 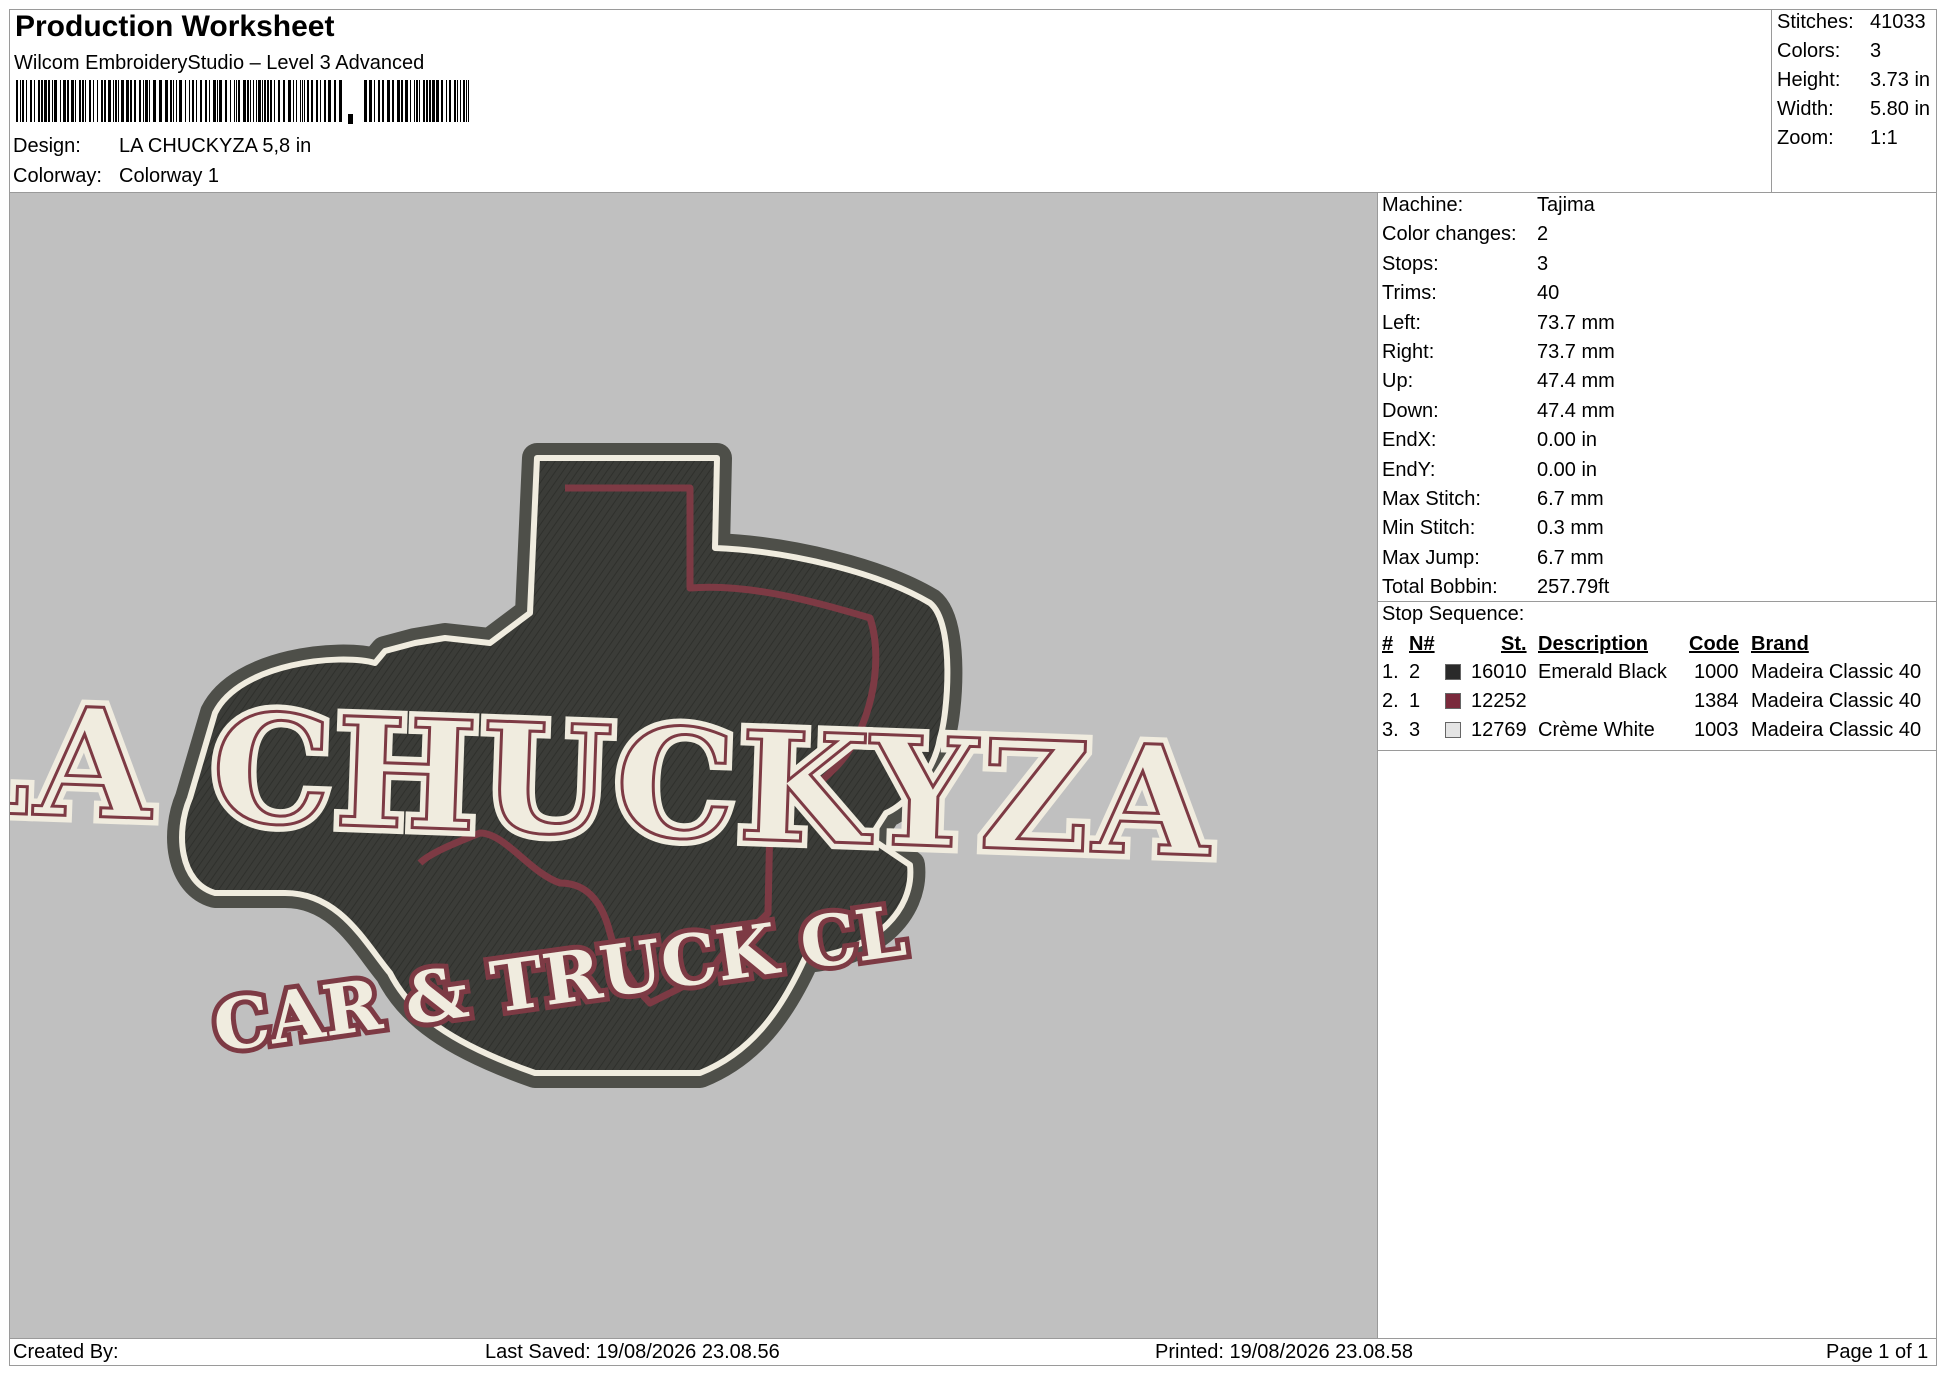 What do you see at coordinates (1498, 411) in the screenshot?
I see `machine-info-row: Down: 47.4 mm` at bounding box center [1498, 411].